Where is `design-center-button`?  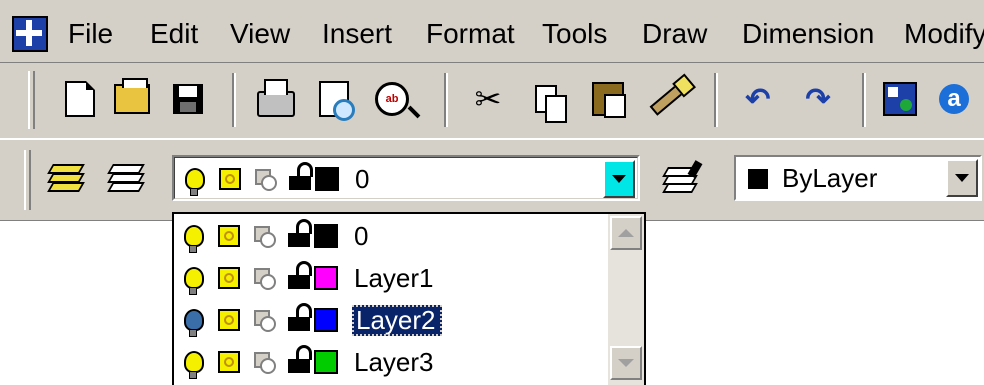 design-center-button is located at coordinates (900, 99).